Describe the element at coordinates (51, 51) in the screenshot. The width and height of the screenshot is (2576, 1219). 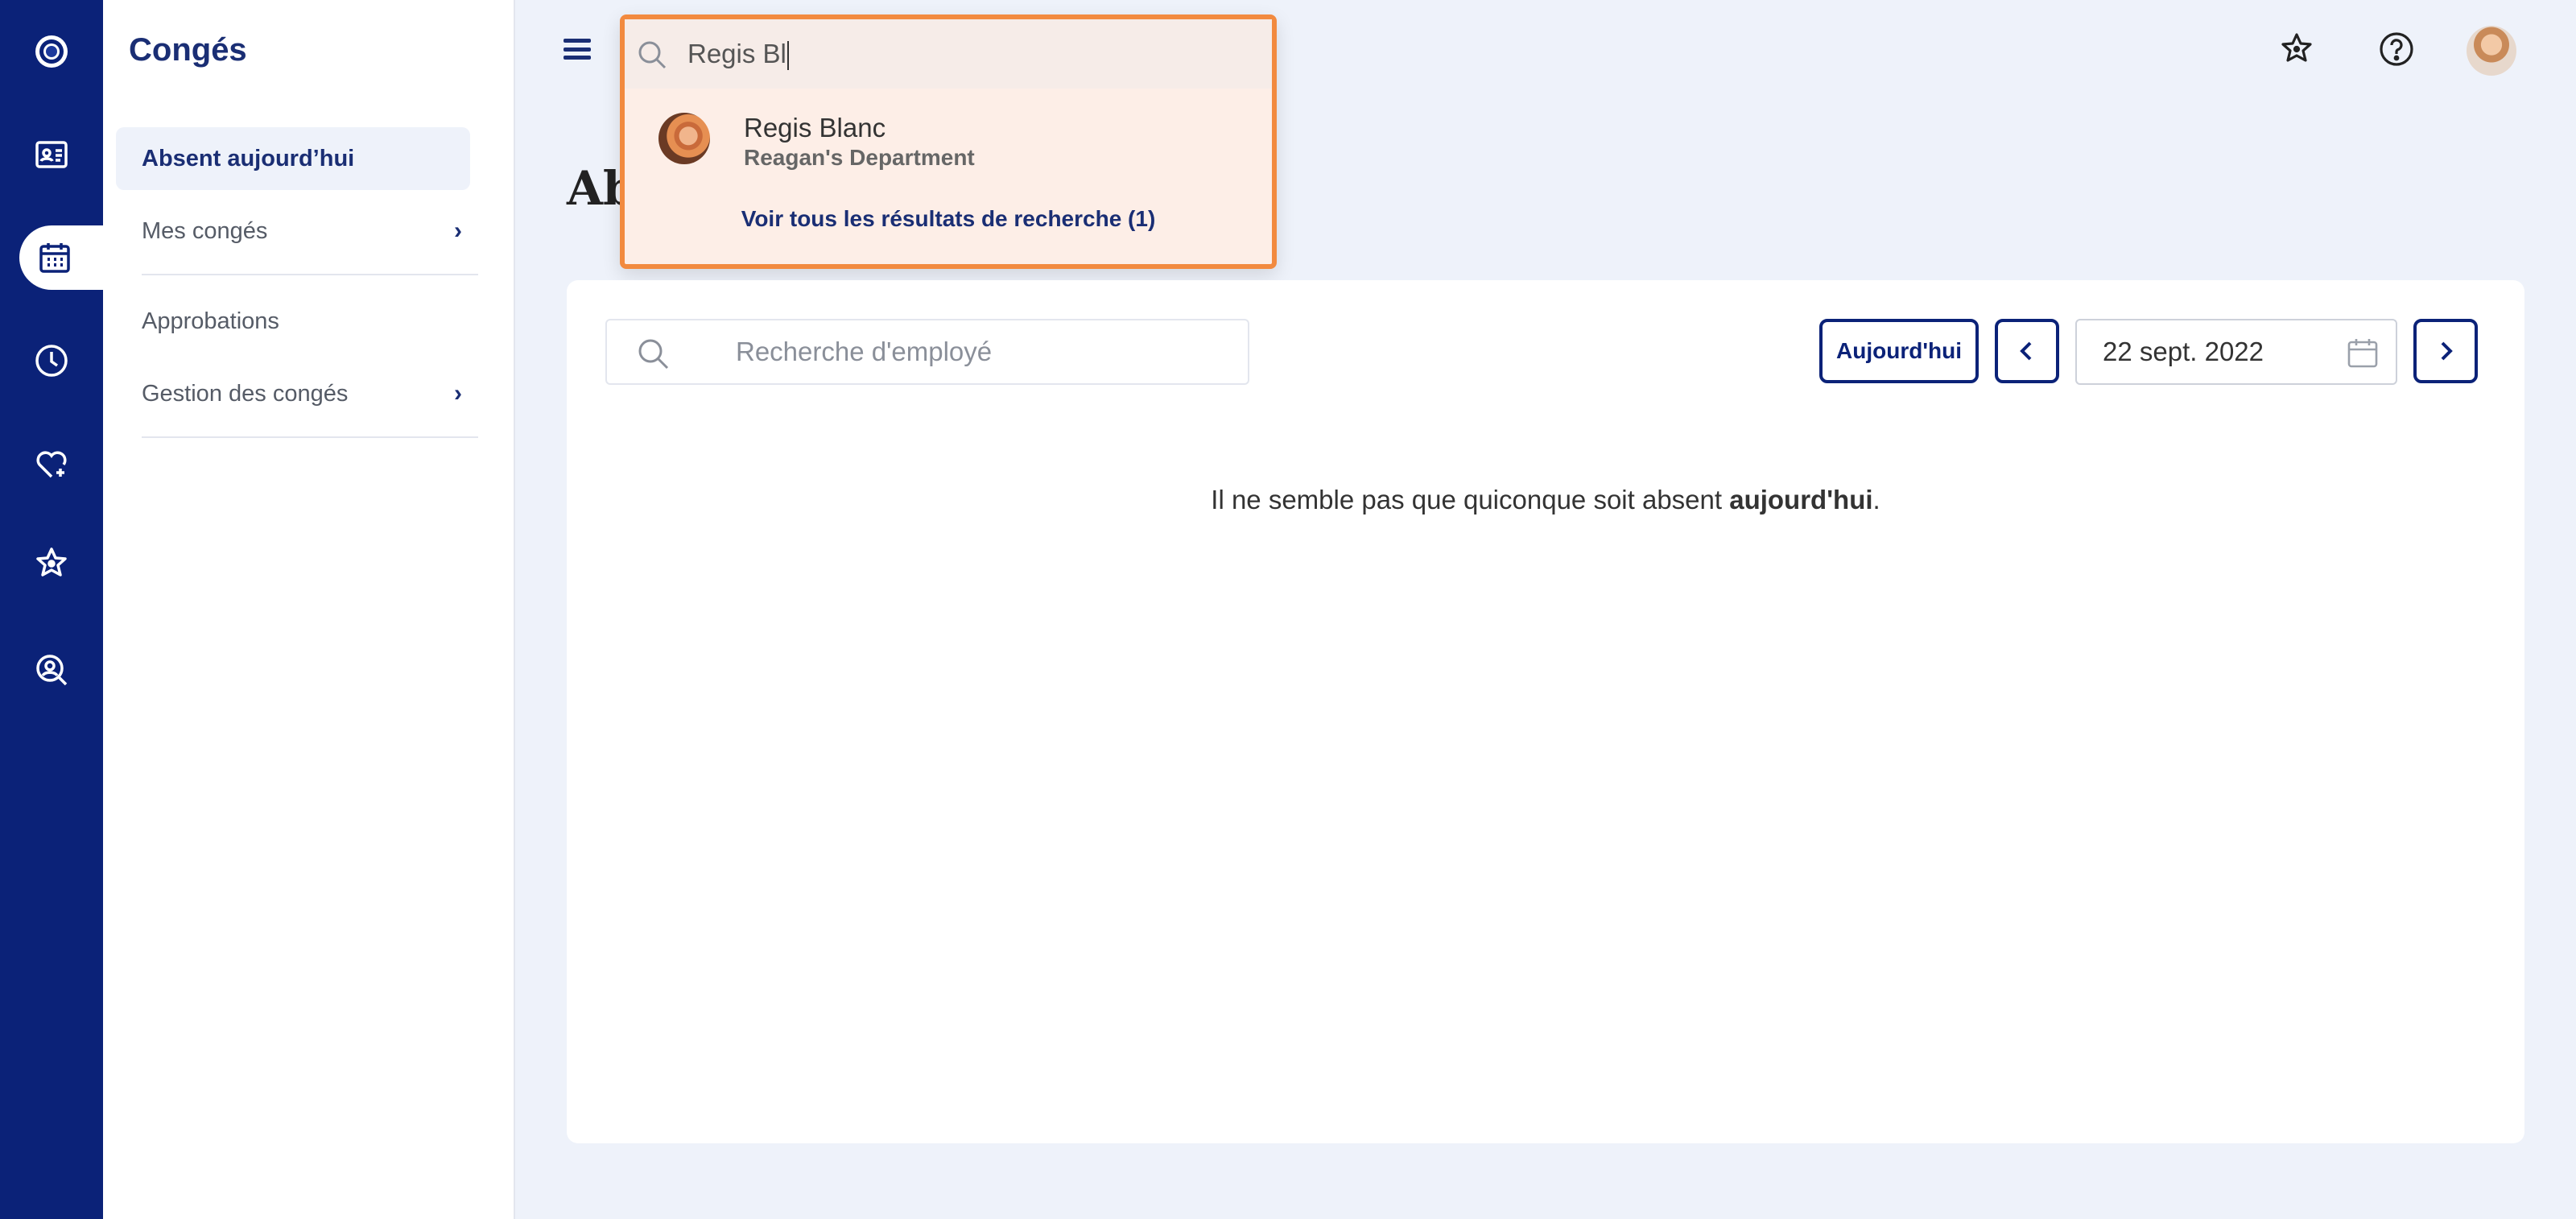
I see `logo-icon` at that location.